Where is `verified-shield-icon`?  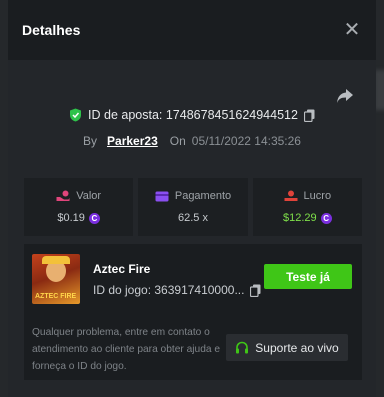 verified-shield-icon is located at coordinates (76, 115).